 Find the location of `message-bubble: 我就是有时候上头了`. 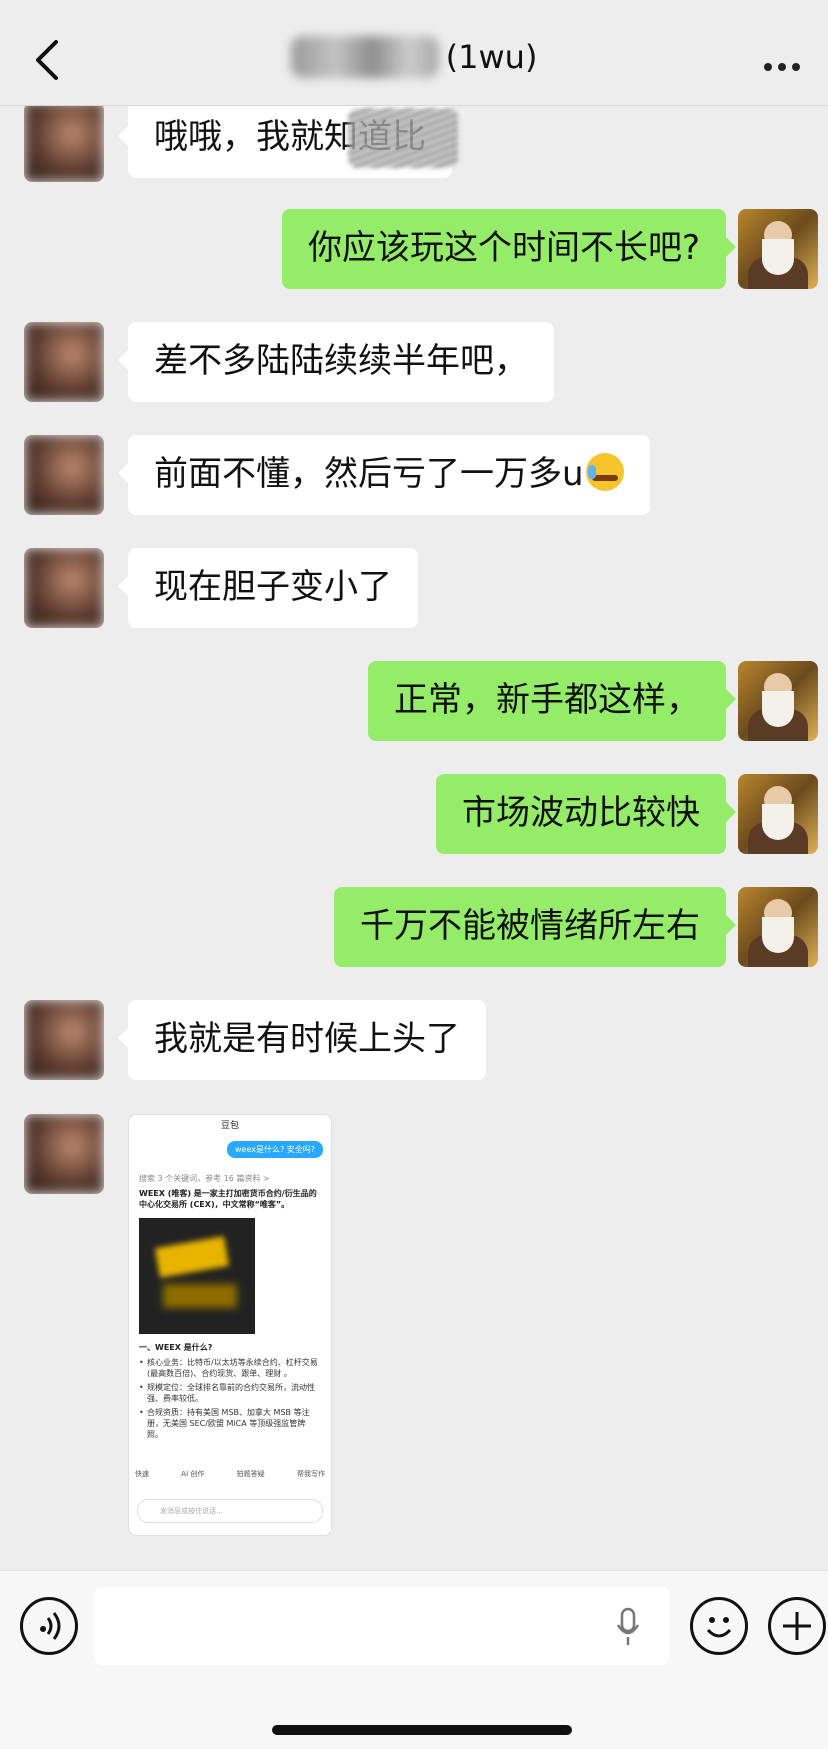

message-bubble: 我就是有时候上头了 is located at coordinates (302, 1040).